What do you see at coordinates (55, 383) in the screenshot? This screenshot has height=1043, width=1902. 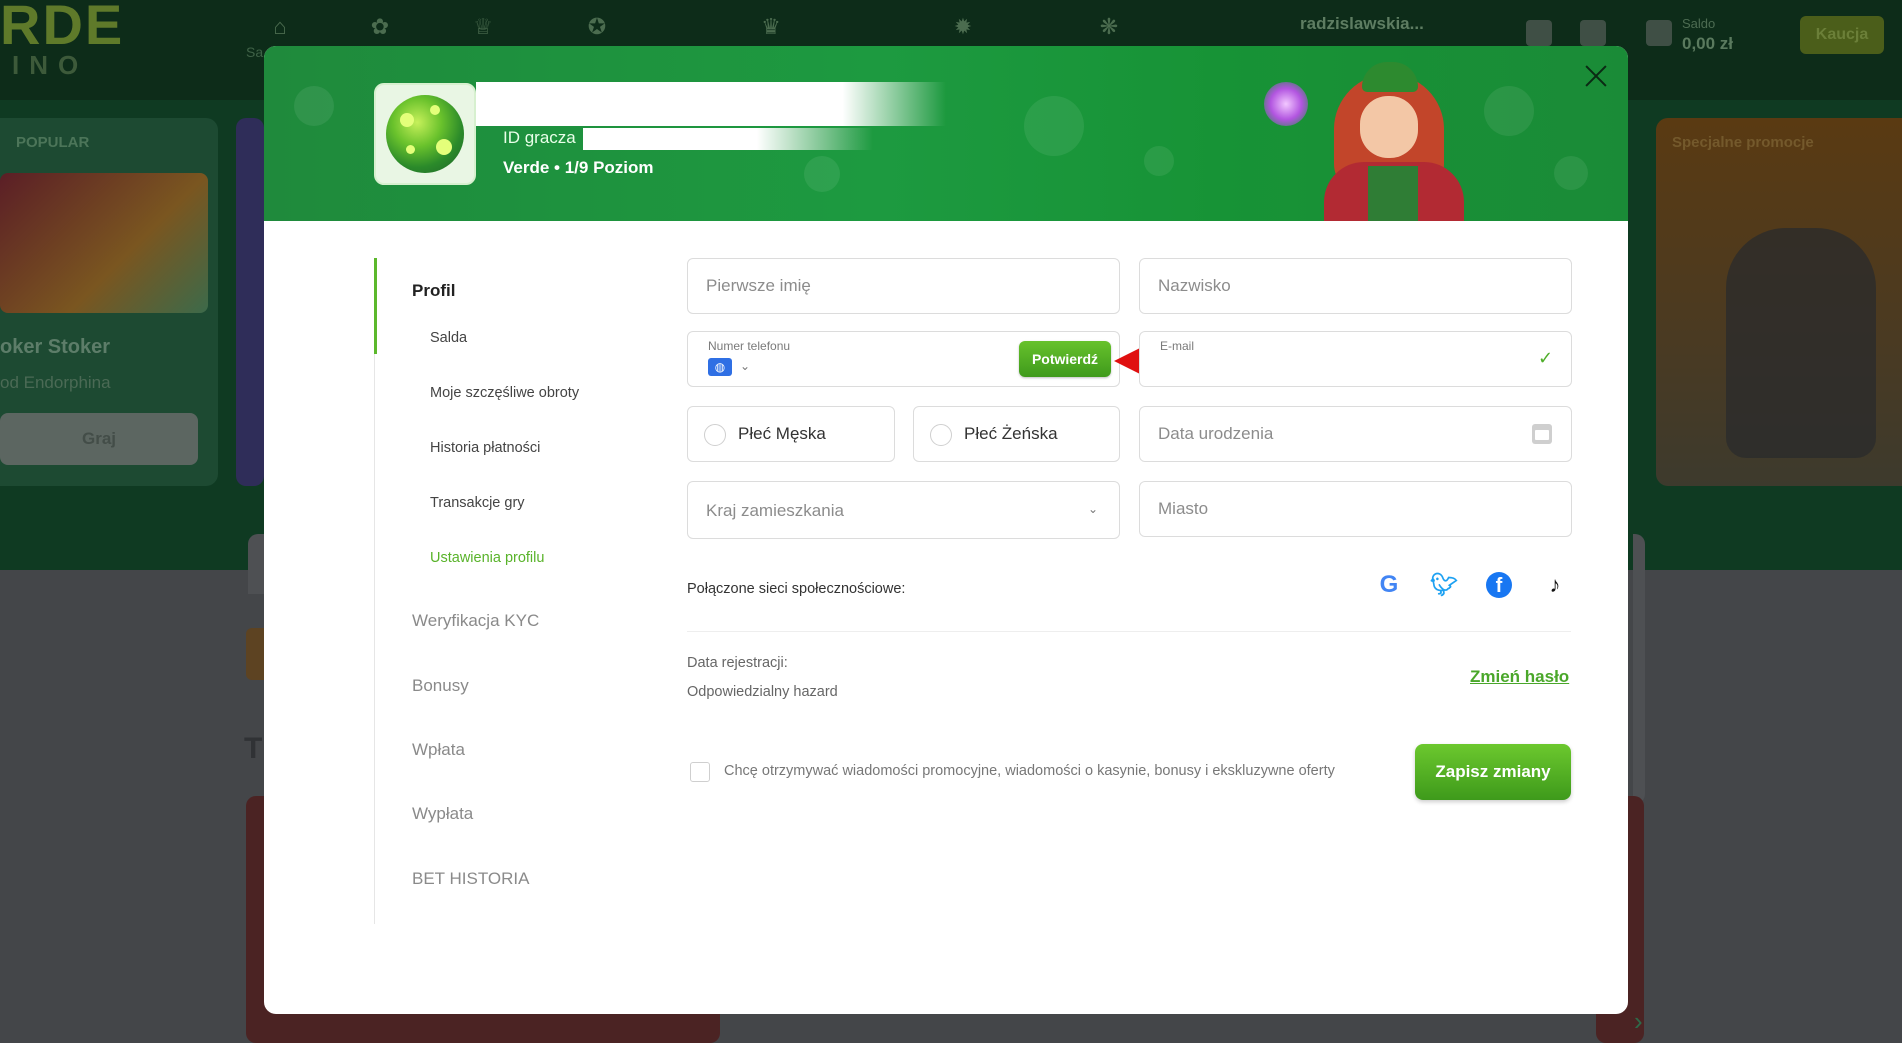 I see `game-provider: od Endorphina` at bounding box center [55, 383].